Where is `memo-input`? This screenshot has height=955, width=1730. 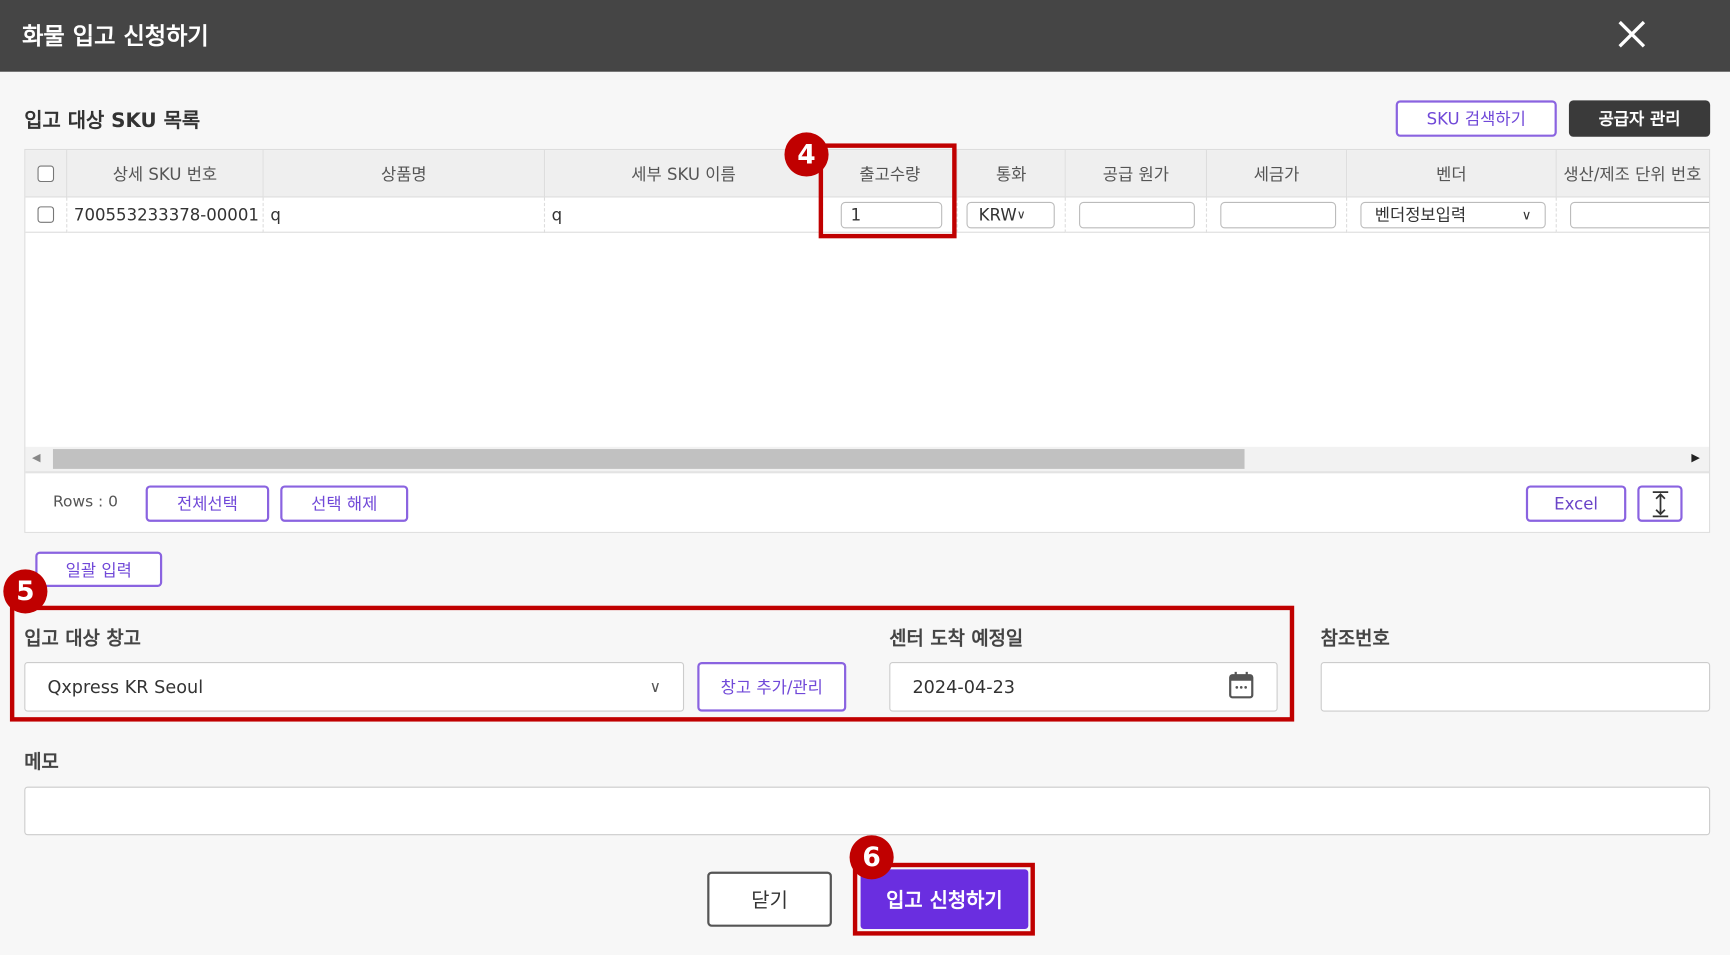 memo-input is located at coordinates (867, 811).